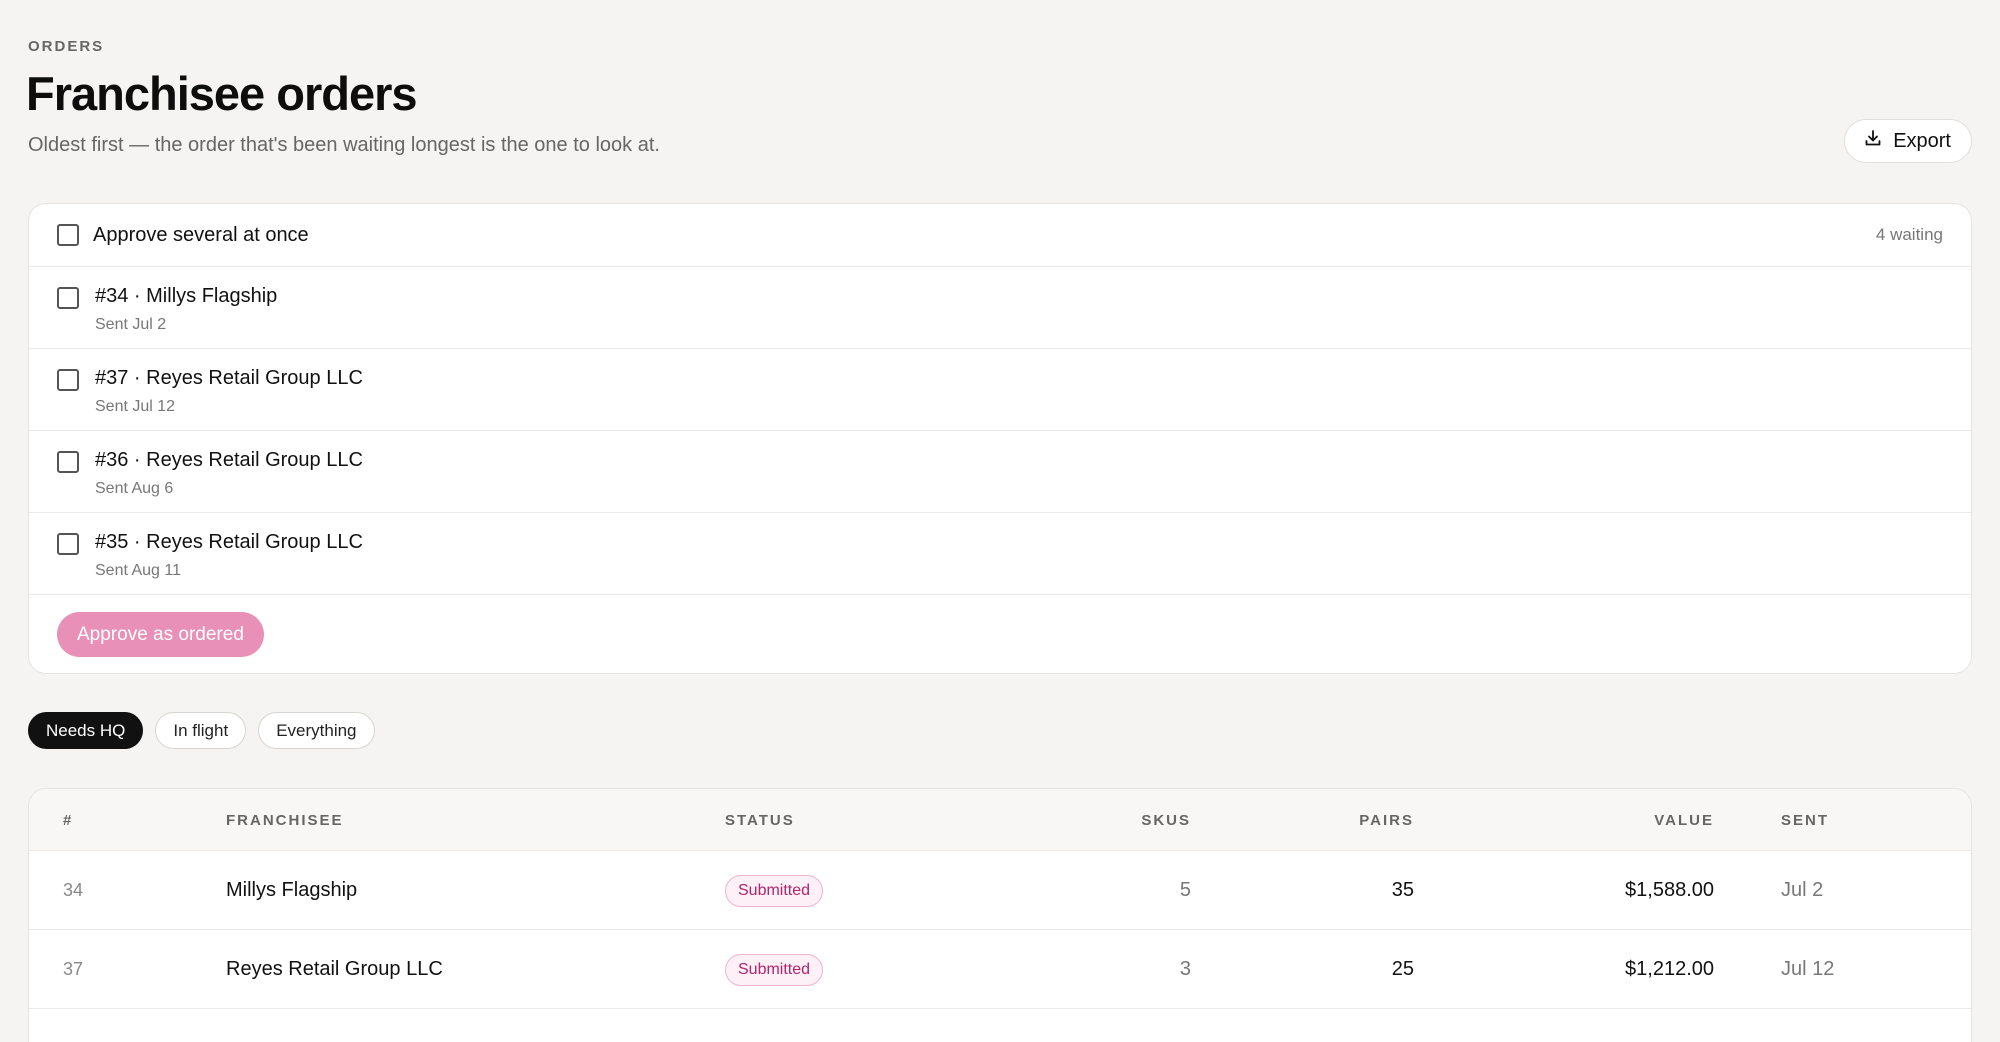  What do you see at coordinates (138, 570) in the screenshot?
I see `batch-item-sent: Sent Aug 11` at bounding box center [138, 570].